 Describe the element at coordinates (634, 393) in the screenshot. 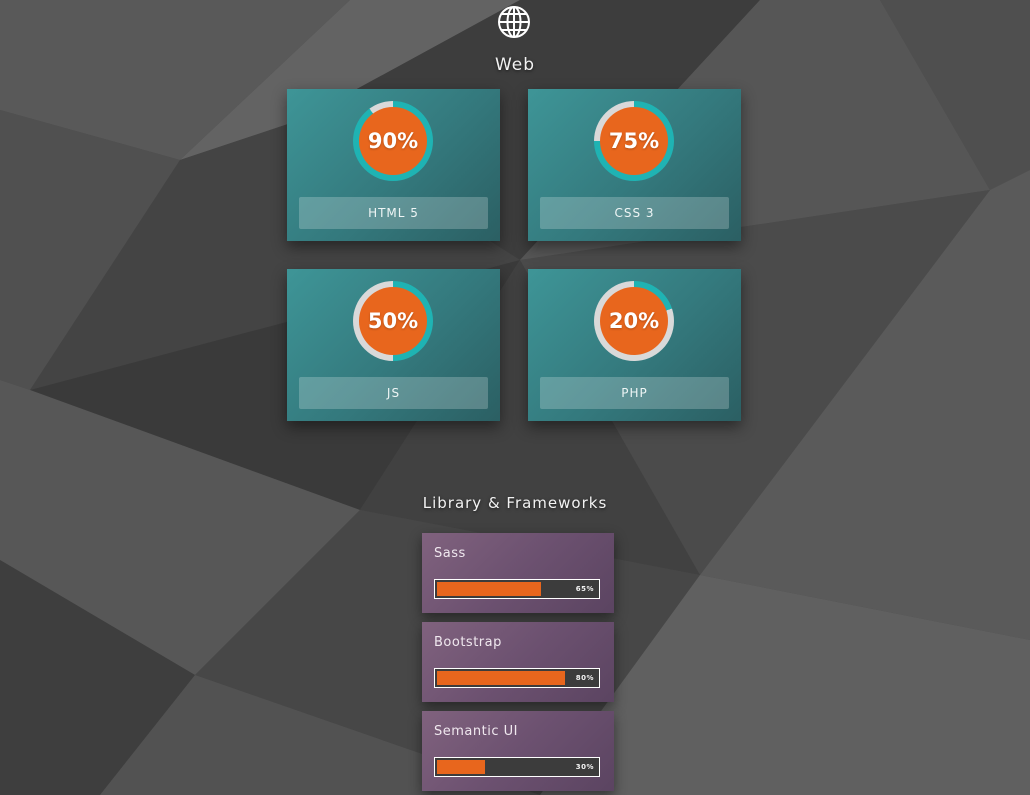

I see `skill-name: PHP` at that location.